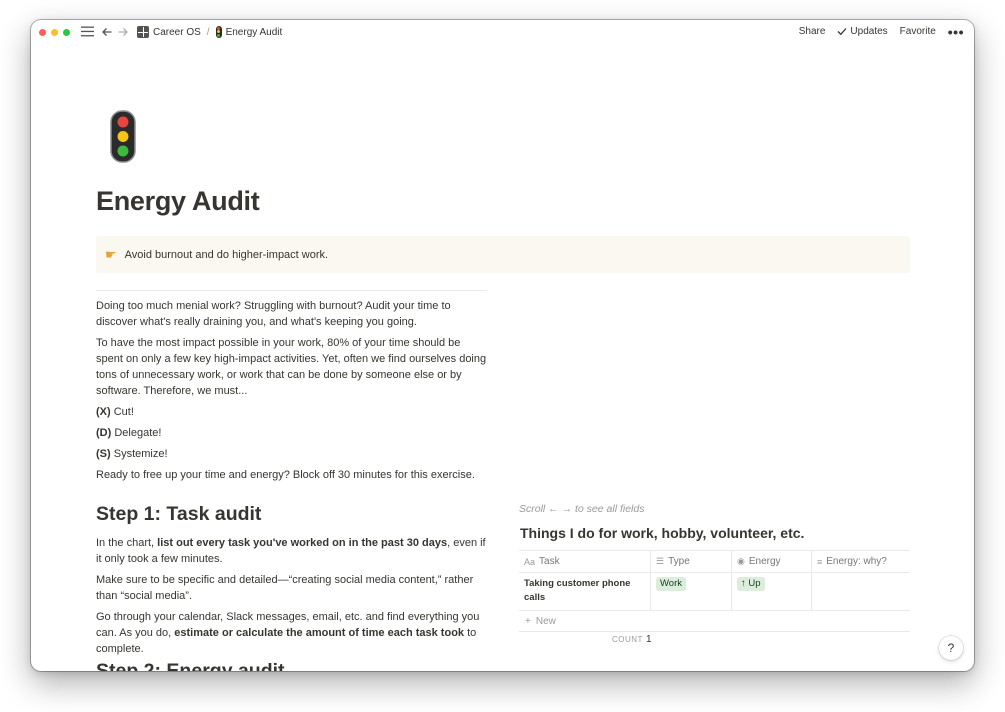  What do you see at coordinates (772, 561) in the screenshot?
I see `column-header-energy: ◉ Energy` at bounding box center [772, 561].